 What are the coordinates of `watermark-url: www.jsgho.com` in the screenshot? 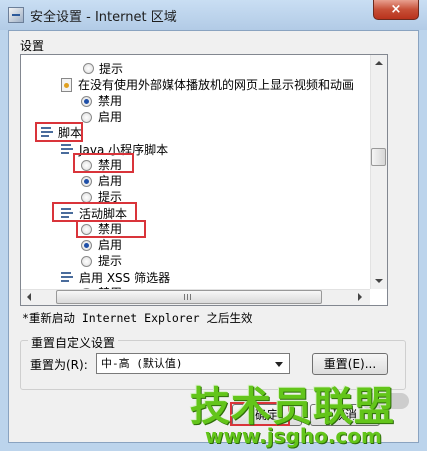 It's located at (293, 436).